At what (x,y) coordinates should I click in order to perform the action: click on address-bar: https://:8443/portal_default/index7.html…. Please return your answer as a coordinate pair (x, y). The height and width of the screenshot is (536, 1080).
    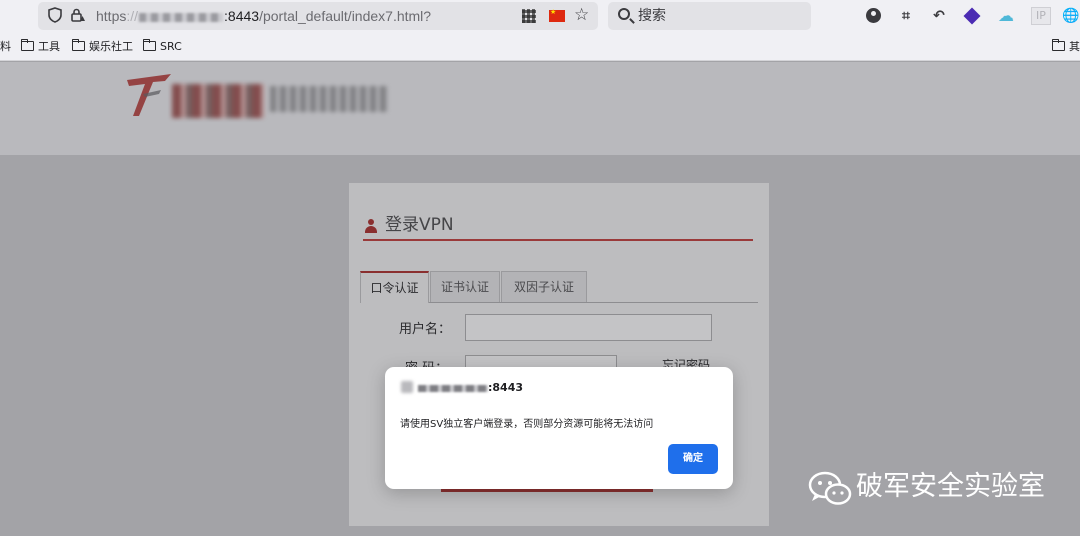
    Looking at the image, I should click on (318, 16).